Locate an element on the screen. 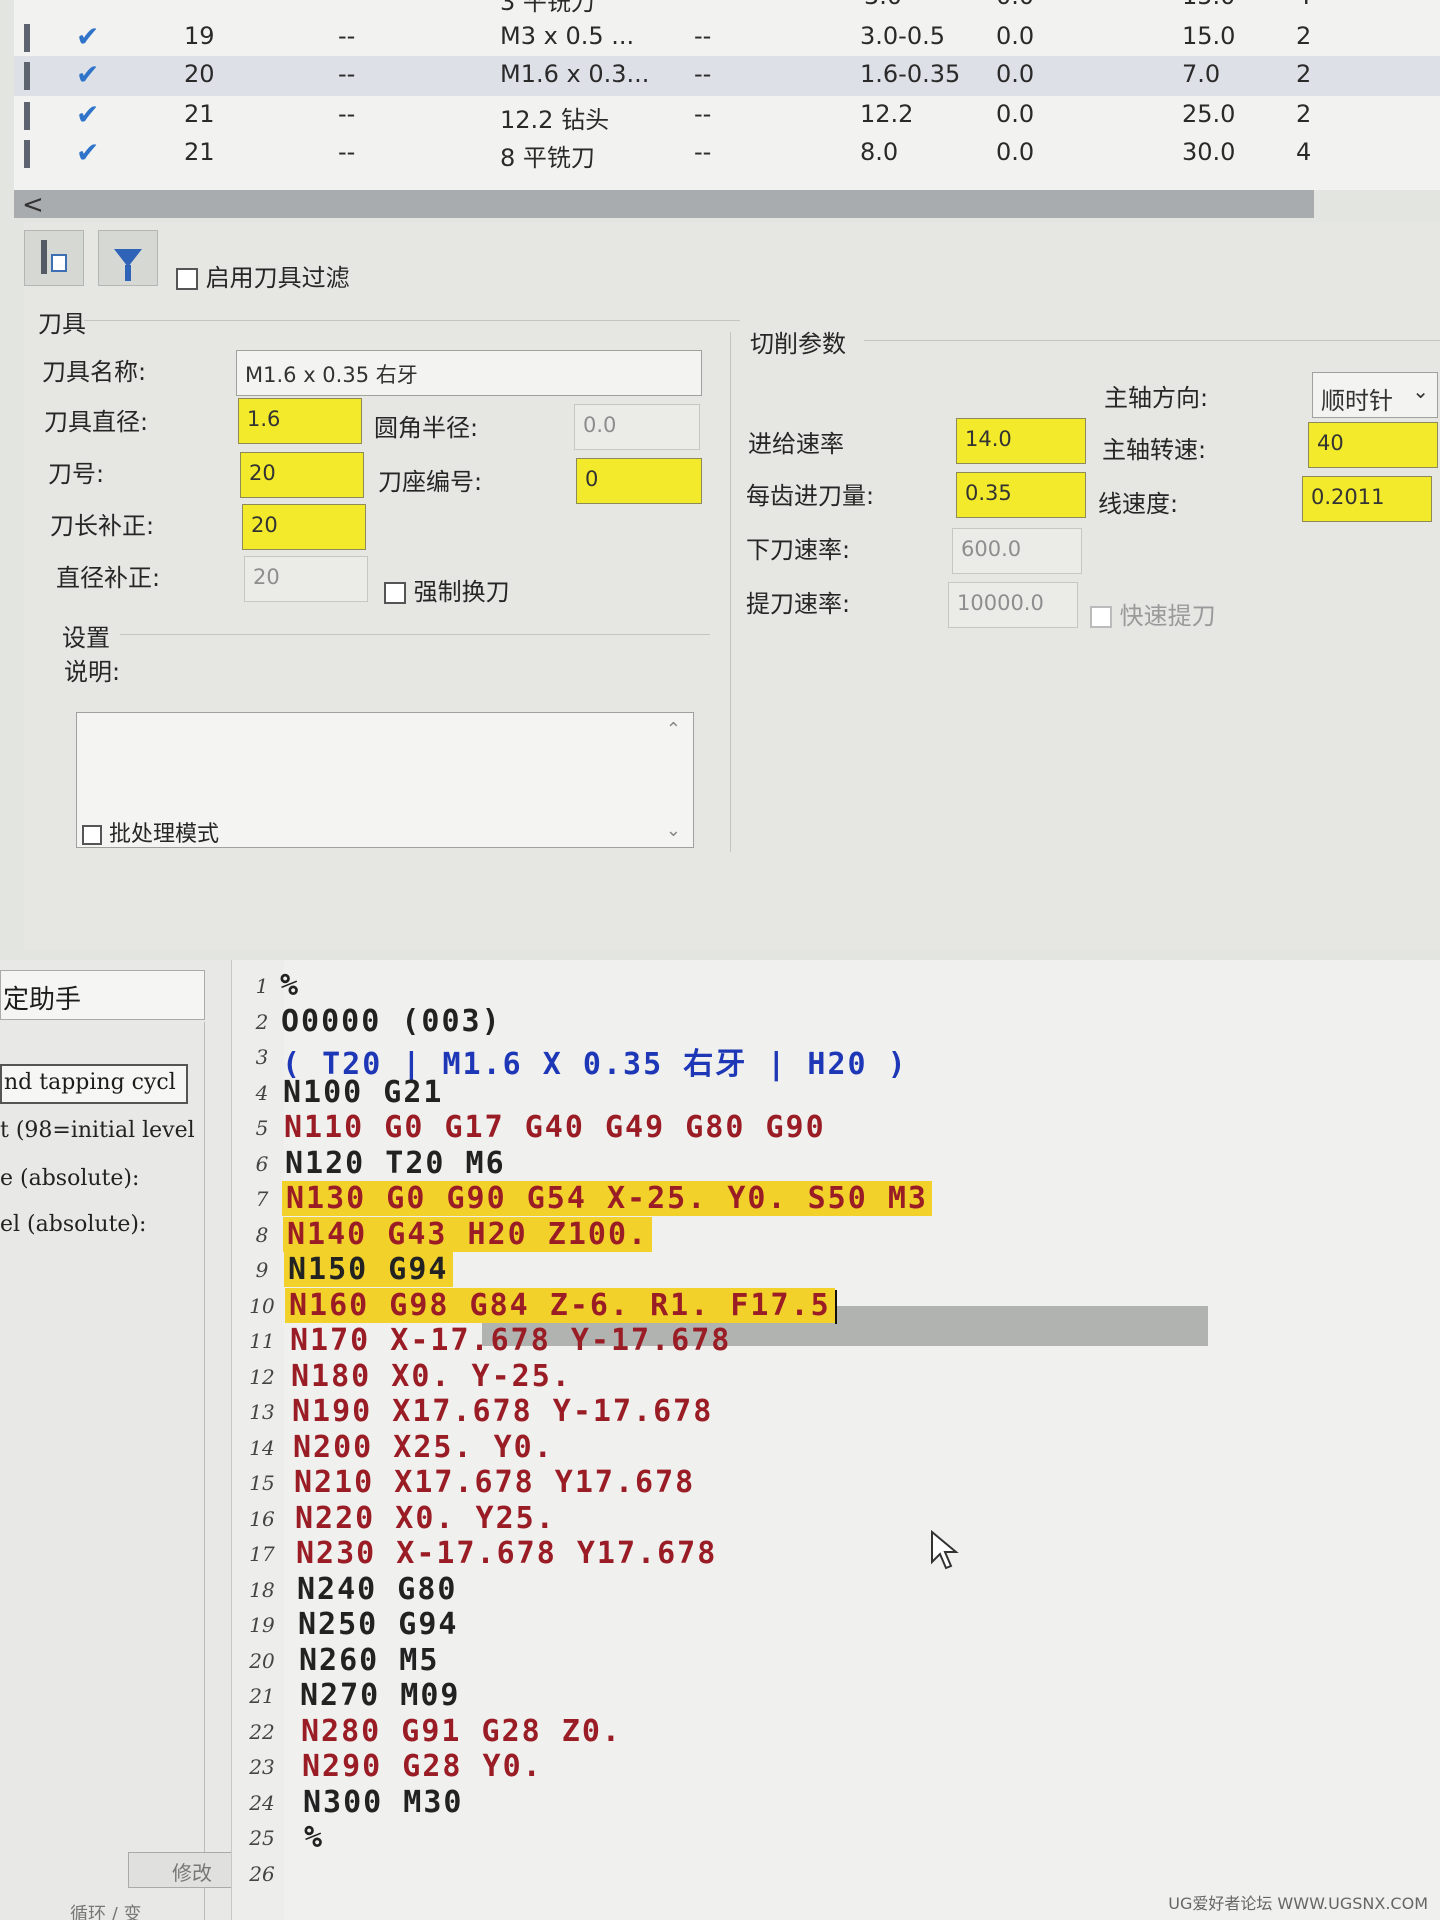  retract-rate-field: 10000.0 is located at coordinates (1013, 605).